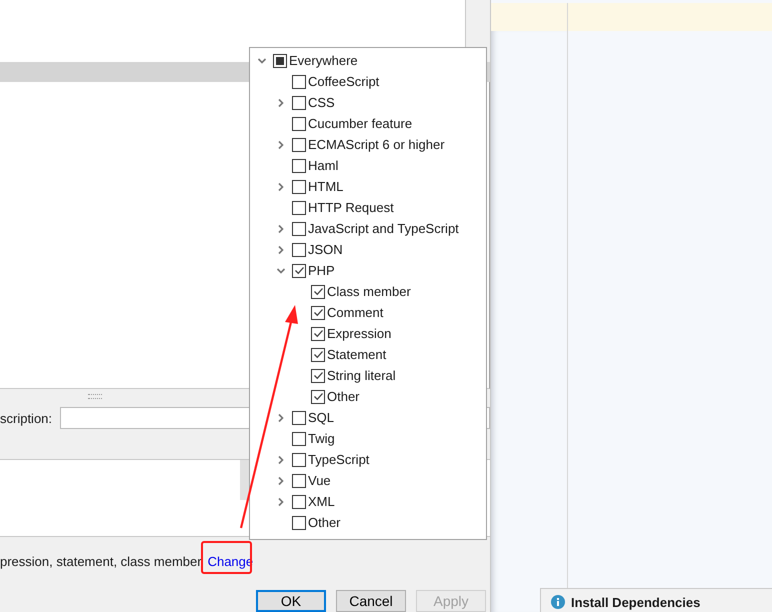 This screenshot has height=612, width=772. I want to click on tree-item: SQL, so click(368, 417).